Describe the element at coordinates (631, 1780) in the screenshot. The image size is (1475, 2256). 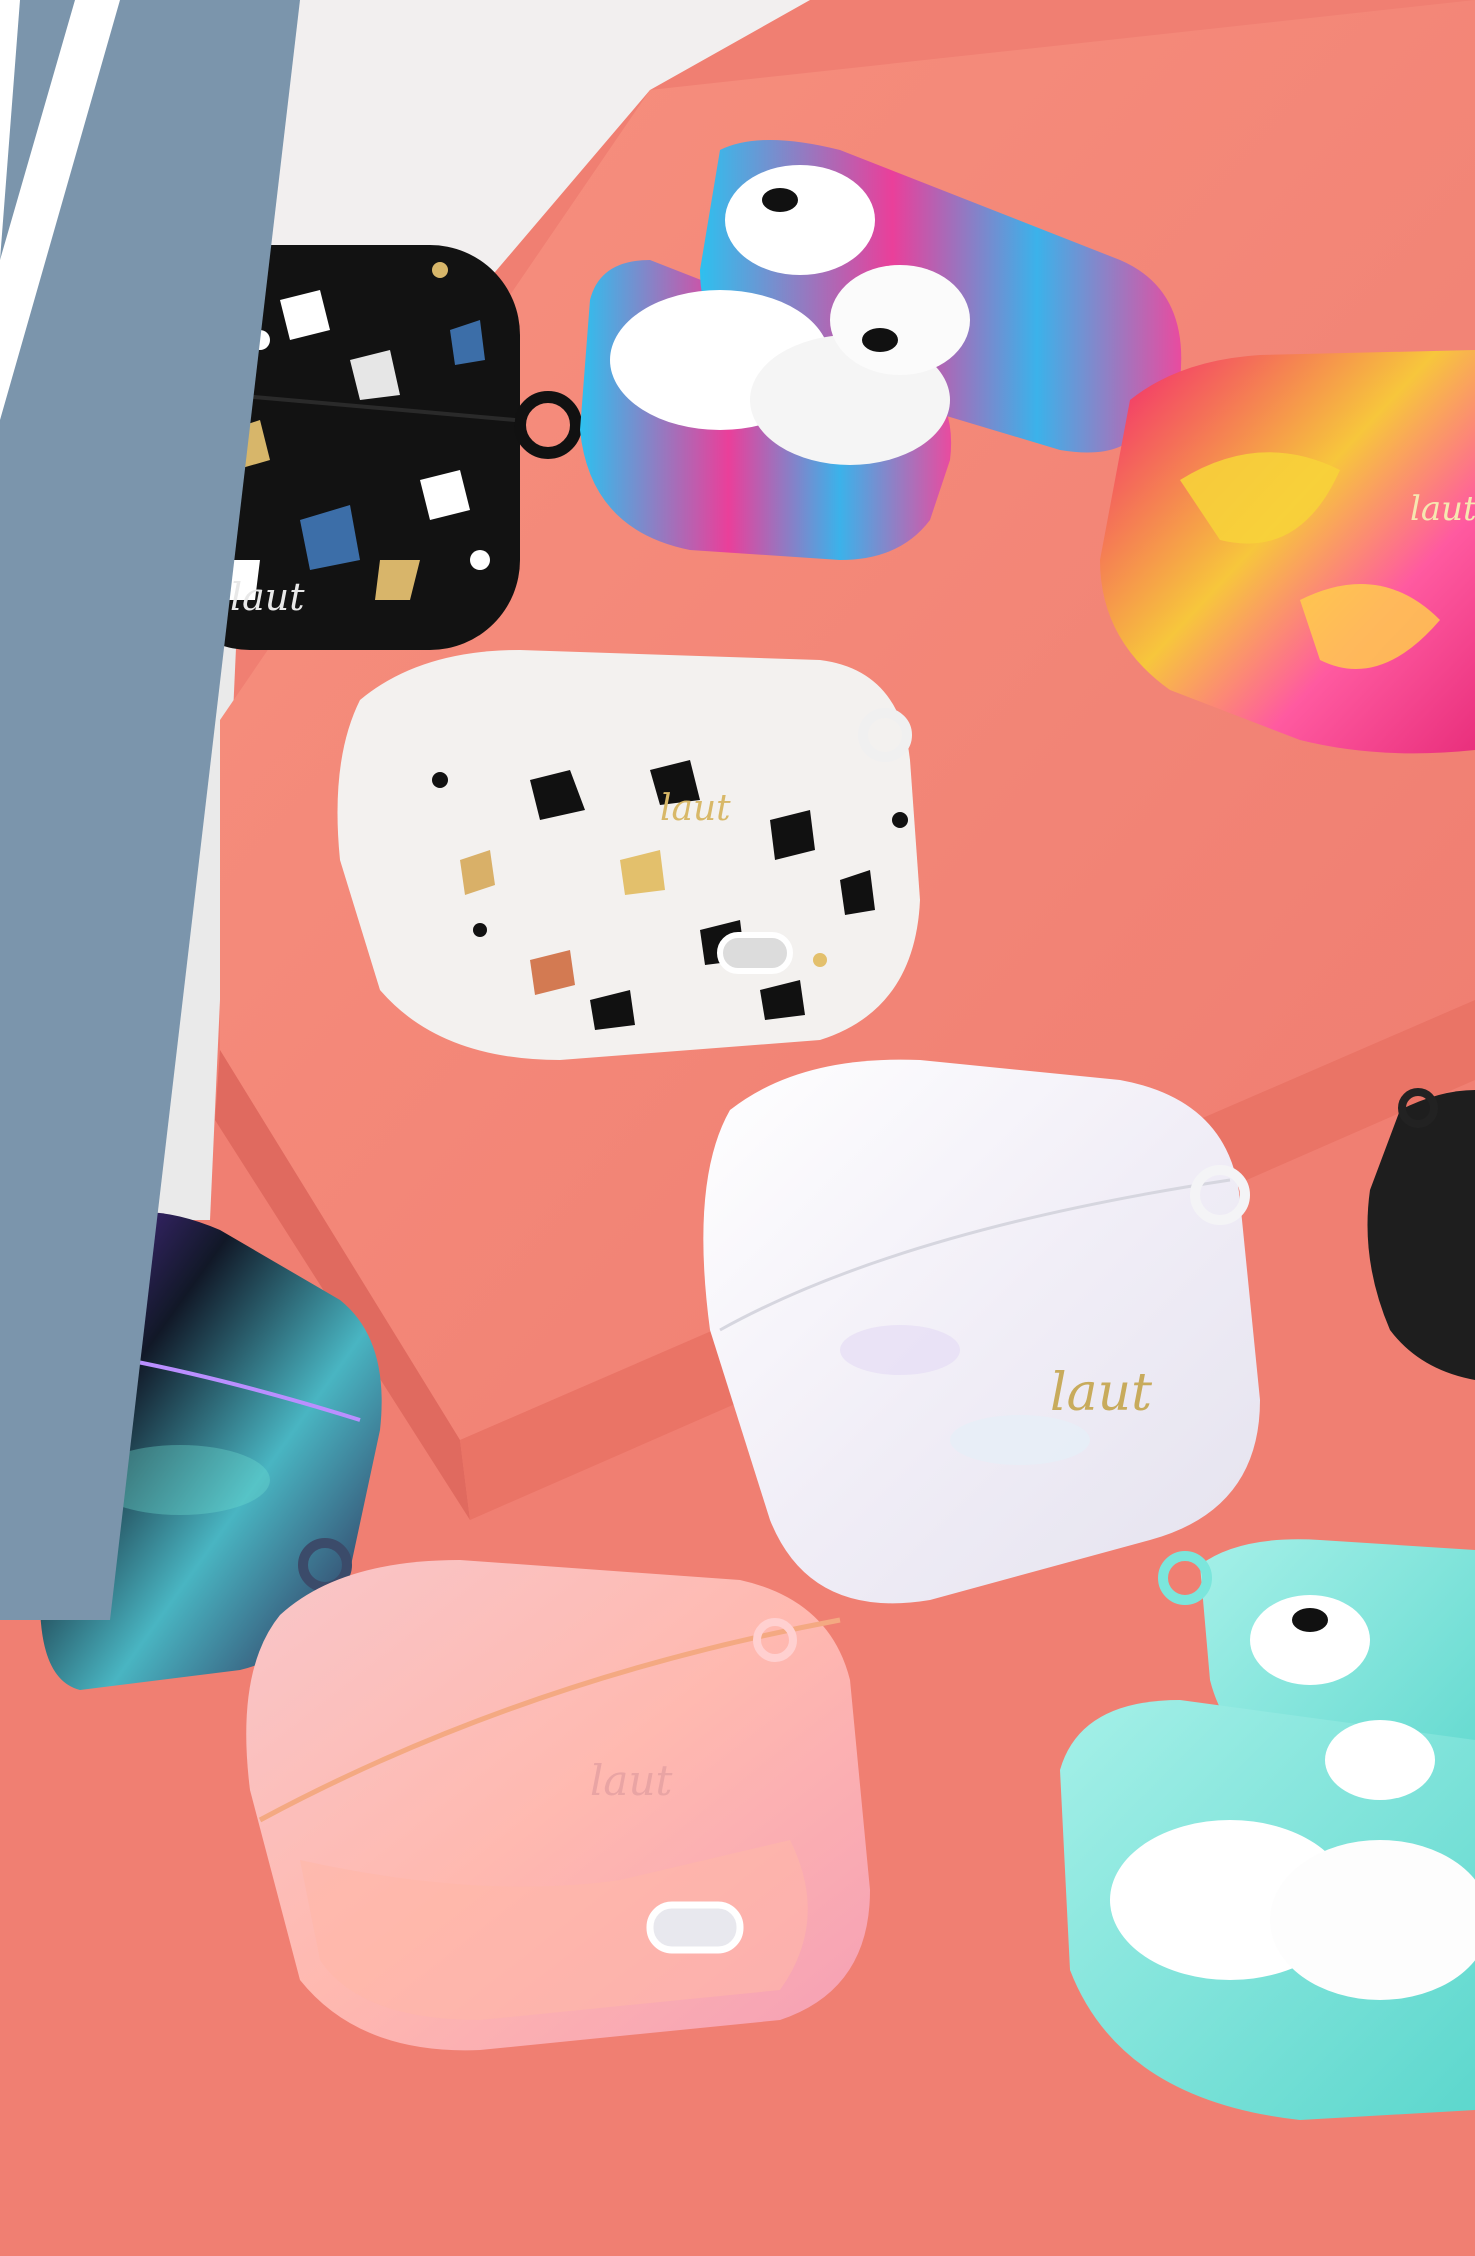
I see `pink-case-logo: laut` at that location.